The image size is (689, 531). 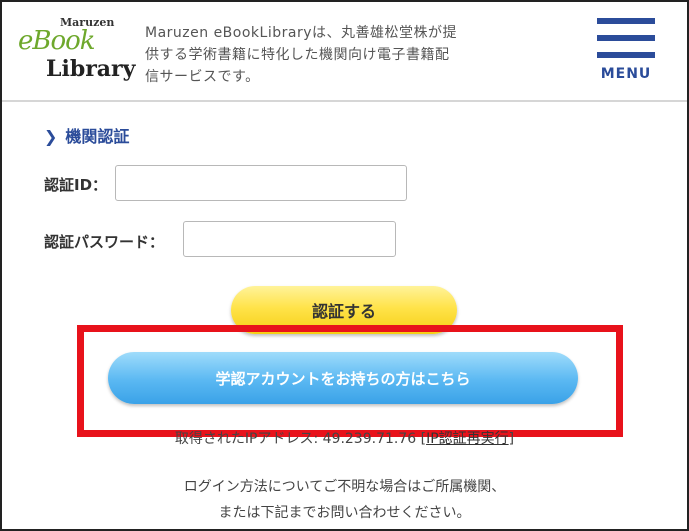 I want to click on service-description-line: 信サービスです。, so click(x=202, y=77).